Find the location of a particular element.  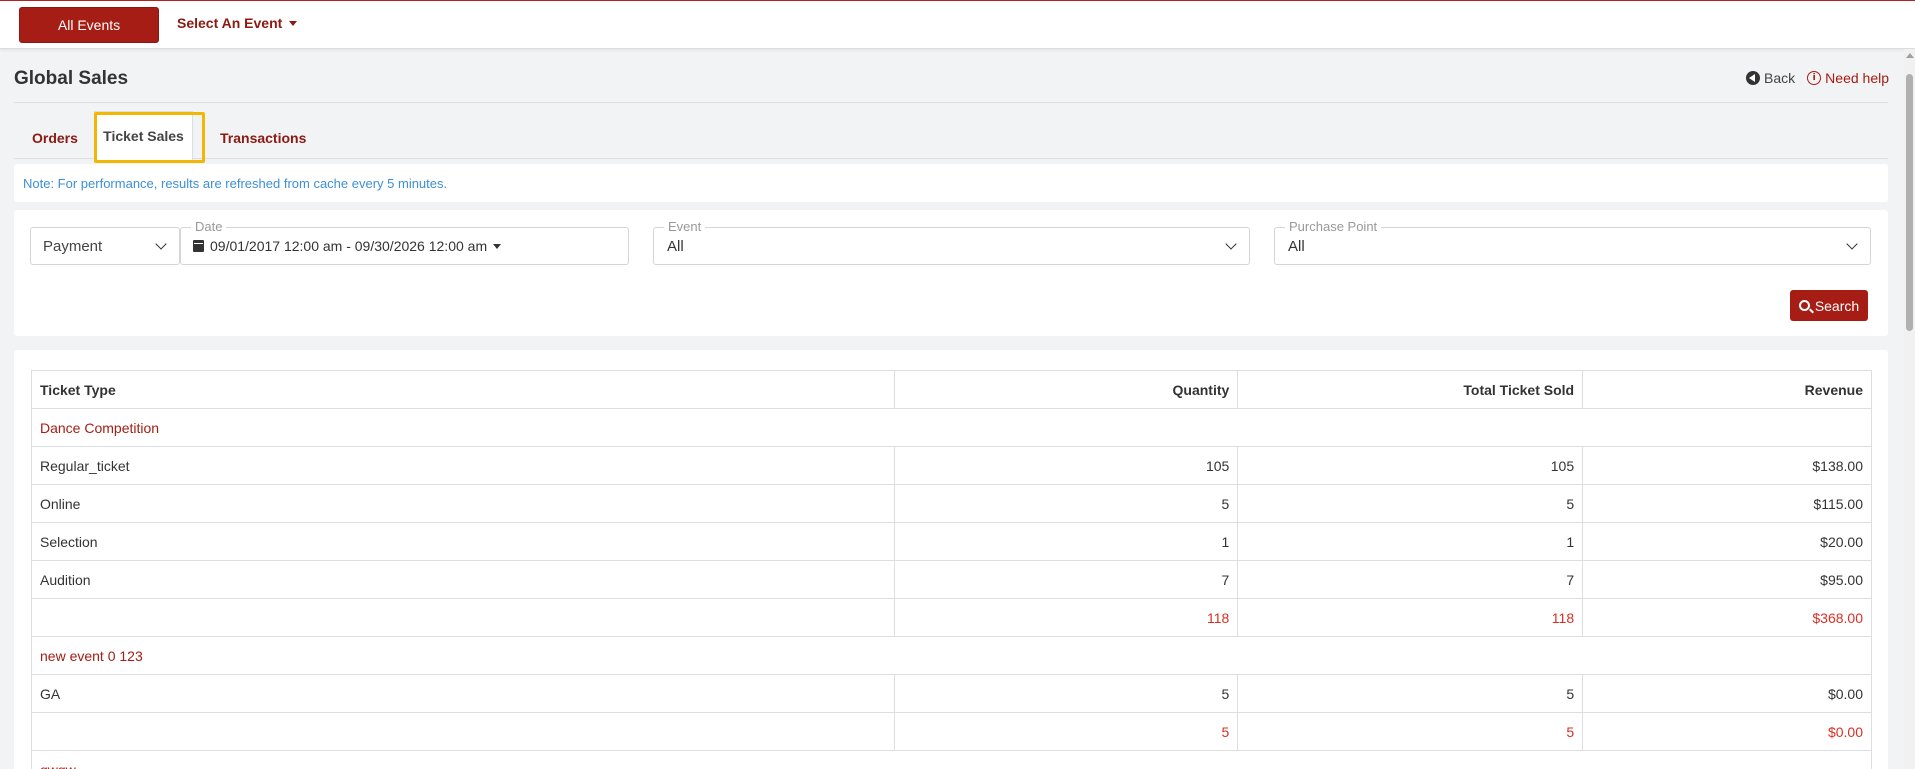

cell-quantity: 1 is located at coordinates (1066, 541).